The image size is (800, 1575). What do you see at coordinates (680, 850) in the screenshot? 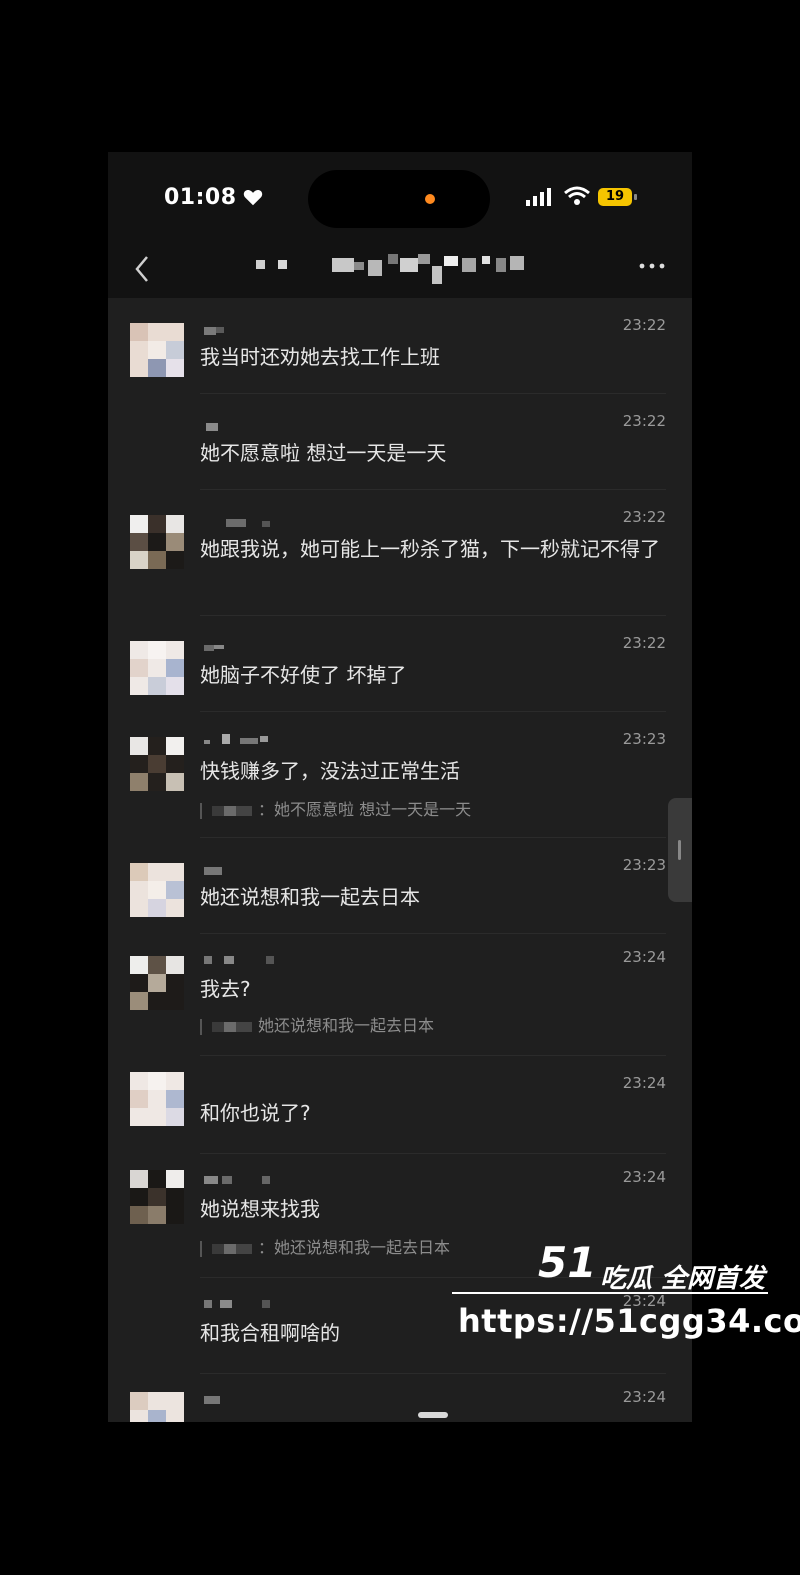
I see `scroll-handle` at bounding box center [680, 850].